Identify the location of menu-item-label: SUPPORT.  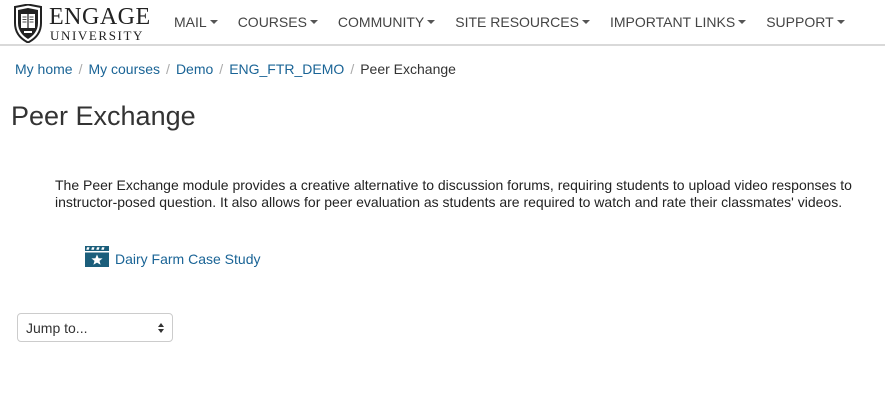
(800, 22).